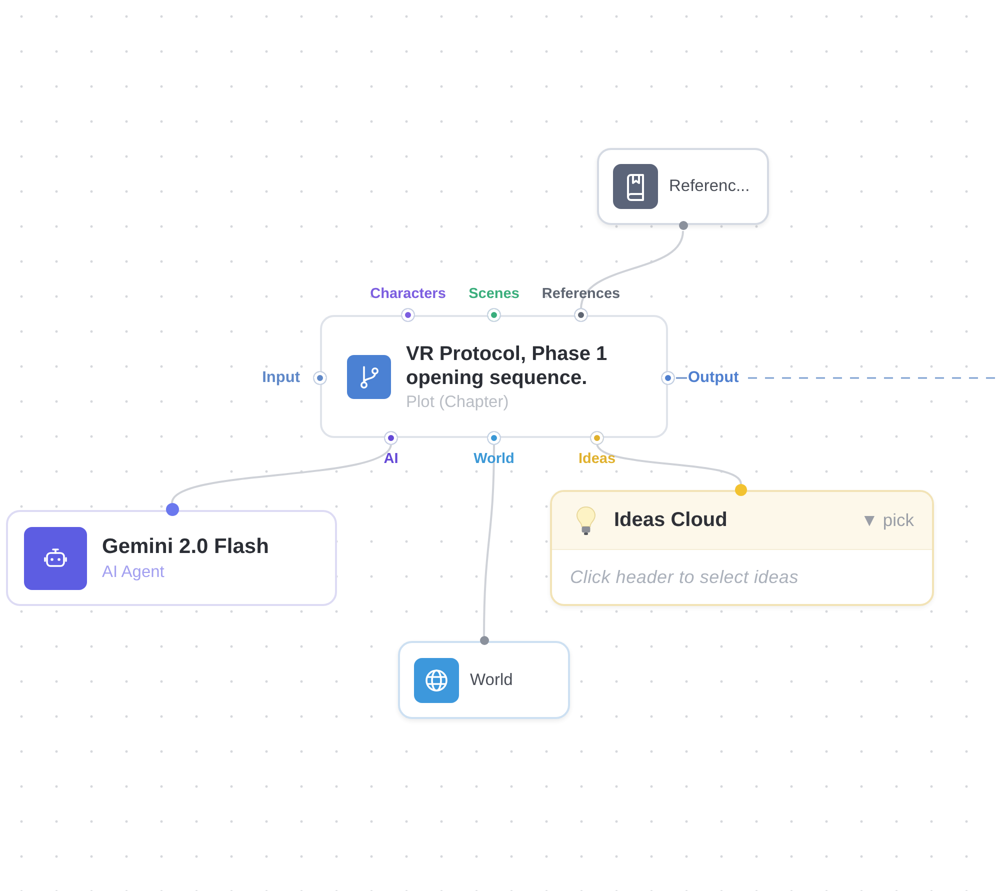 The image size is (1000, 891). I want to click on node-title: Ideas Cloud, so click(671, 520).